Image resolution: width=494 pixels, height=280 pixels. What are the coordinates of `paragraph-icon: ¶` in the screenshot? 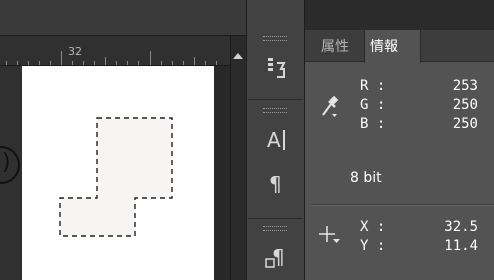 It's located at (278, 185).